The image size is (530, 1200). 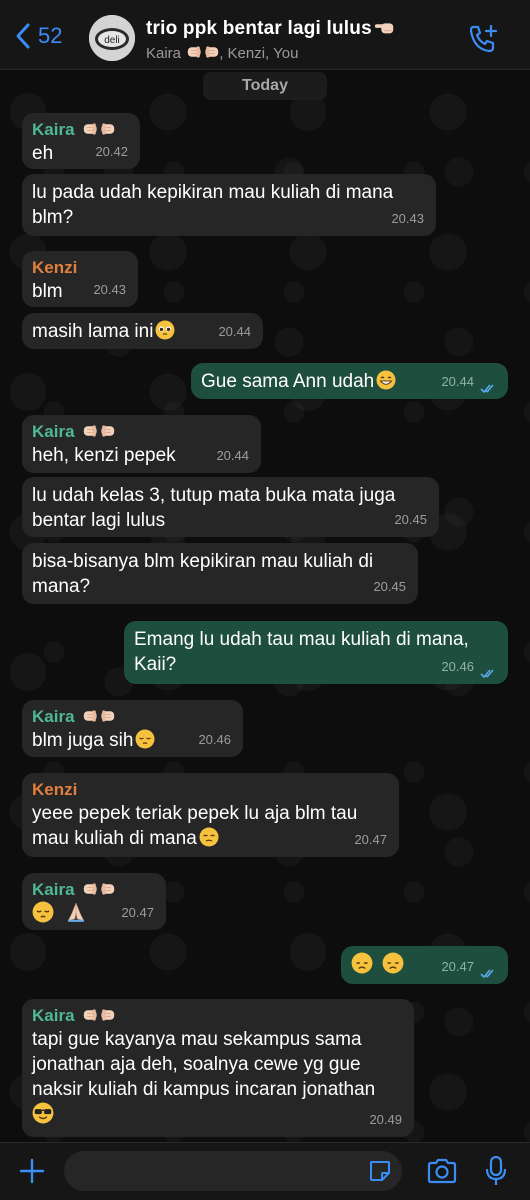 I want to click on group-avatar: deli, so click(x=112, y=38).